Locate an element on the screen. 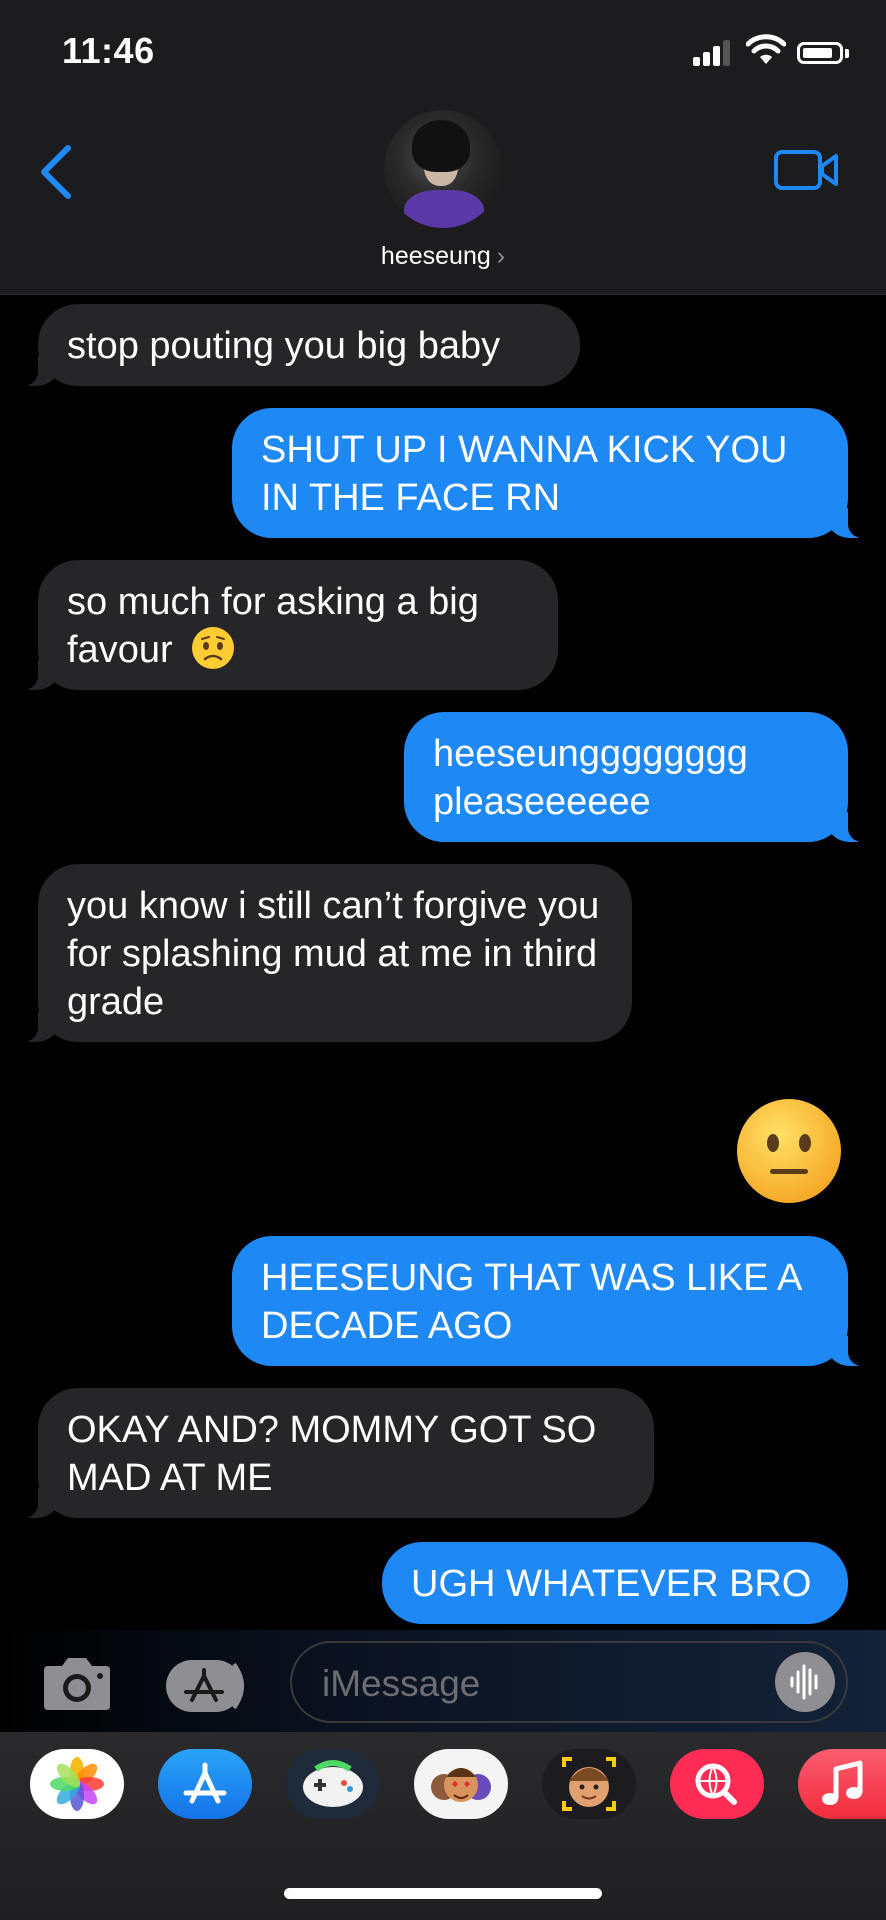 The width and height of the screenshot is (886, 1920). message-input-bar: iMessage is located at coordinates (443, 1681).